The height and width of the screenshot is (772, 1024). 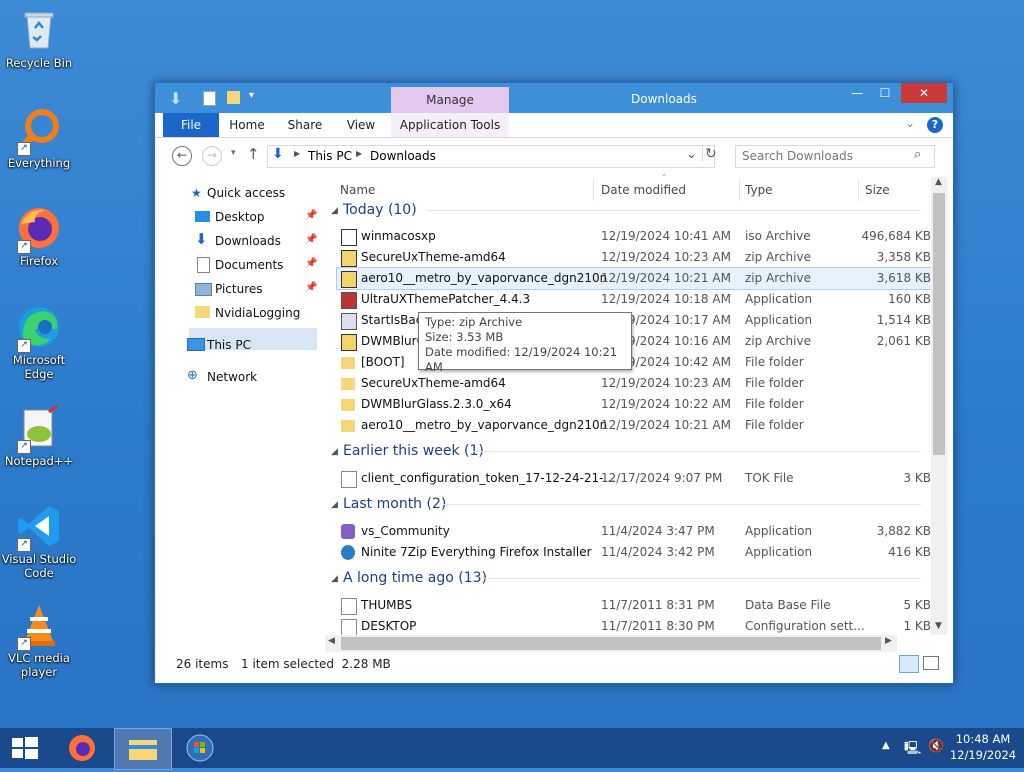 I want to click on firefox-icon, so click(x=82, y=748).